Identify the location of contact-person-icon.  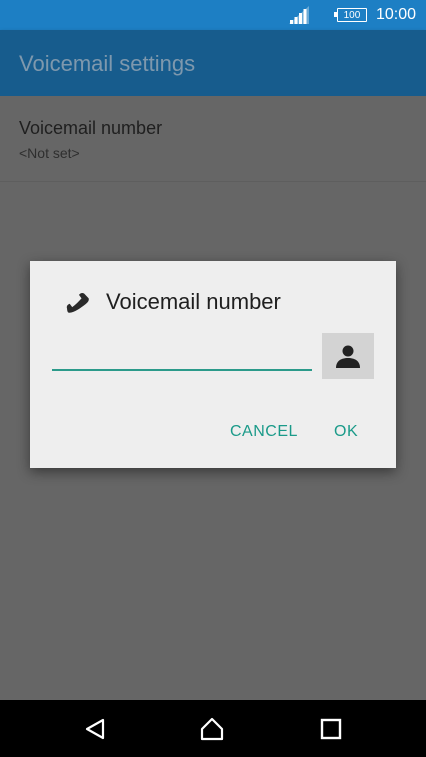
(348, 356).